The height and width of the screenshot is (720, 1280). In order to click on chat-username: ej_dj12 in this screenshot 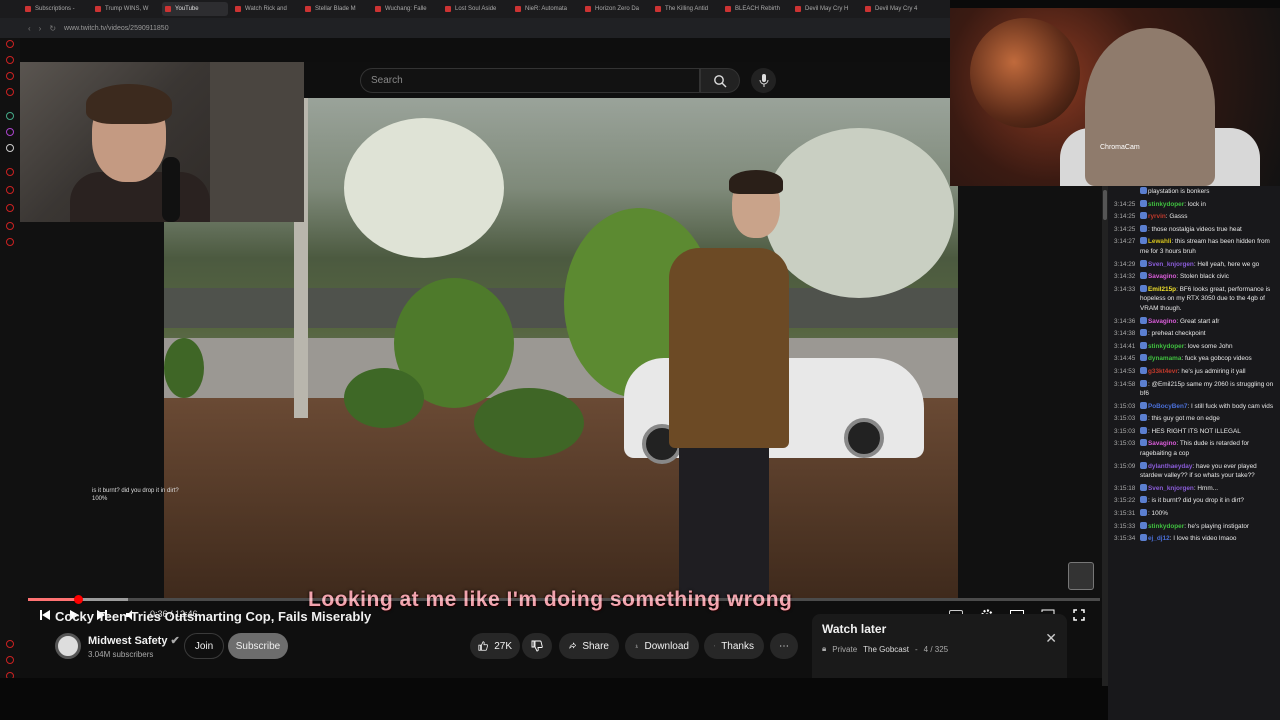, I will do `click(1159, 538)`.